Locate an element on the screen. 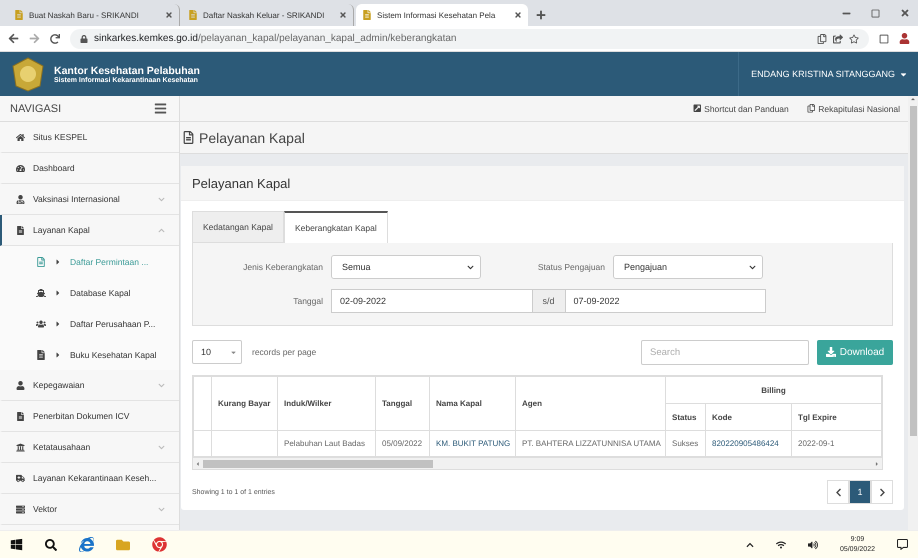 Image resolution: width=918 pixels, height=558 pixels. previous-button is located at coordinates (838, 492).